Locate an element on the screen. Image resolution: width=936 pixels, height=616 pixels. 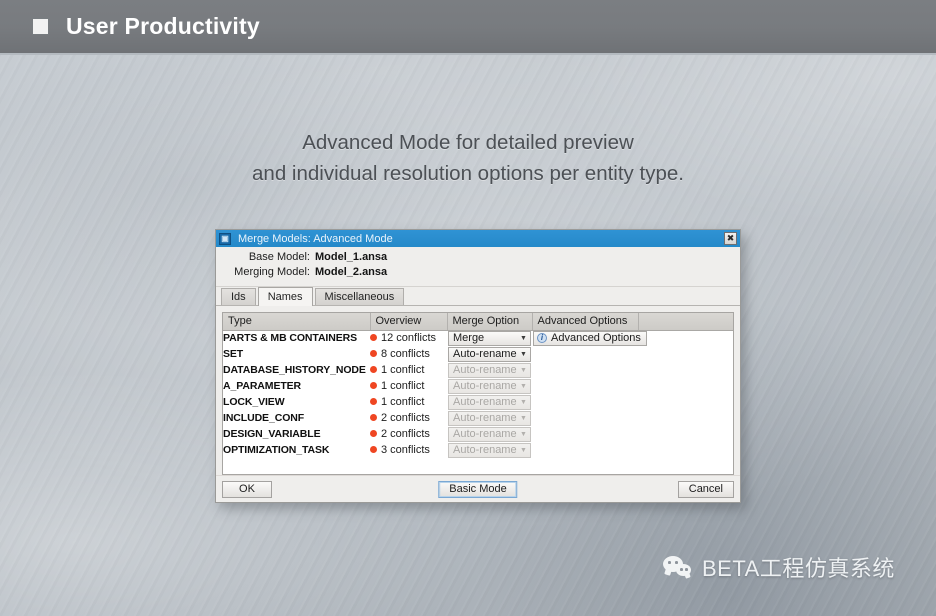
conflict-count-label: 3 conflicts is located at coordinates (405, 450).